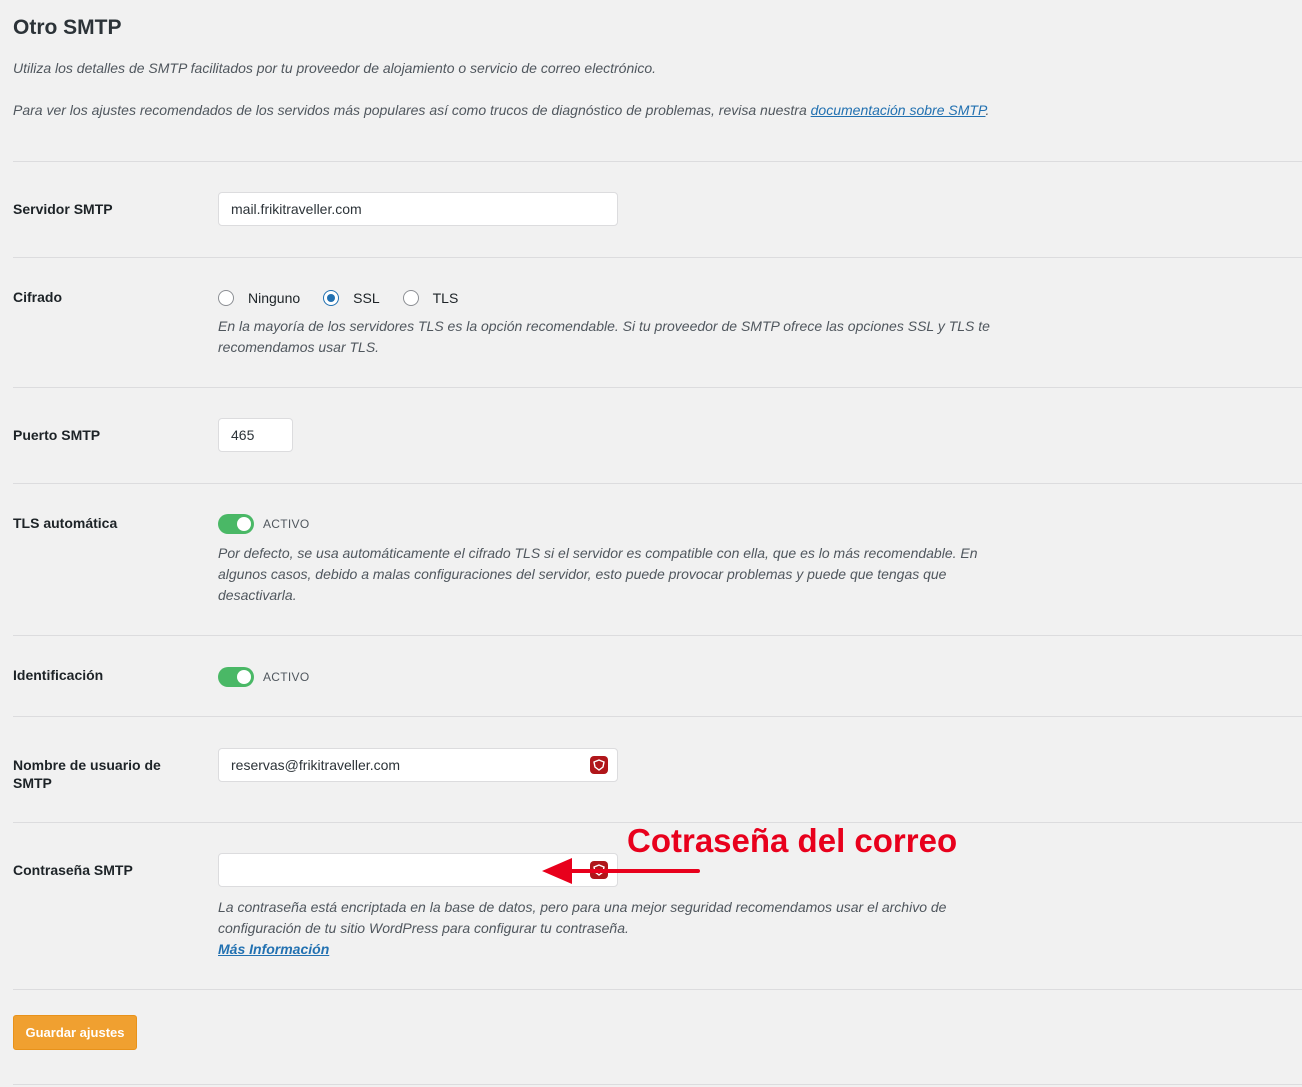  Describe the element at coordinates (792, 840) in the screenshot. I see `password-annotation: Cotraseña del correo` at that location.